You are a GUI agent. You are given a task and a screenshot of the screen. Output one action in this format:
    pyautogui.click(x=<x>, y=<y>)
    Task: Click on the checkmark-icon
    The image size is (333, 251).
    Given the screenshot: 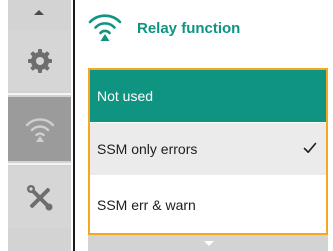 What is the action you would take?
    pyautogui.click(x=310, y=147)
    